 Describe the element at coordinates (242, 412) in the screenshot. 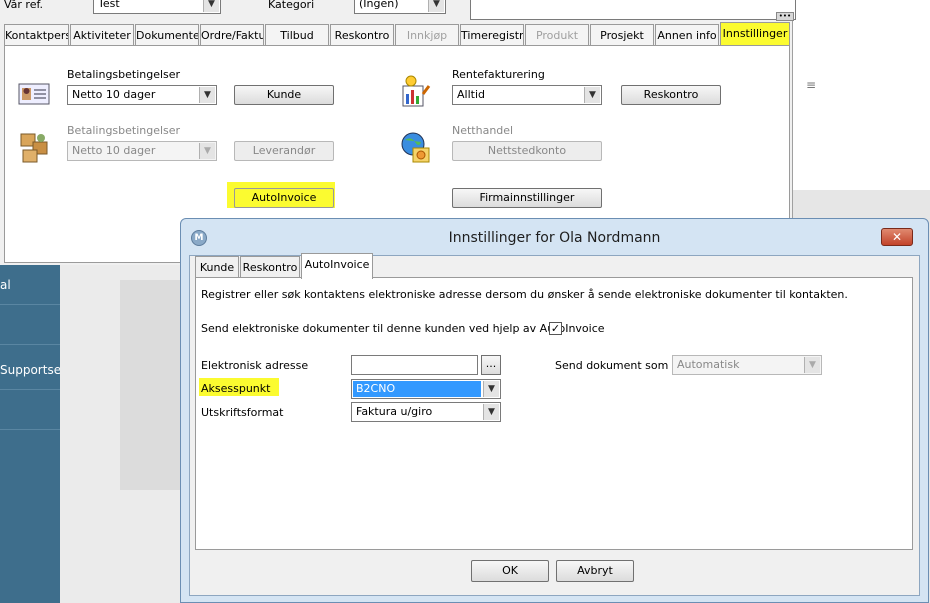

I see `utskriftsformat-label: Utskriftsformat` at that location.